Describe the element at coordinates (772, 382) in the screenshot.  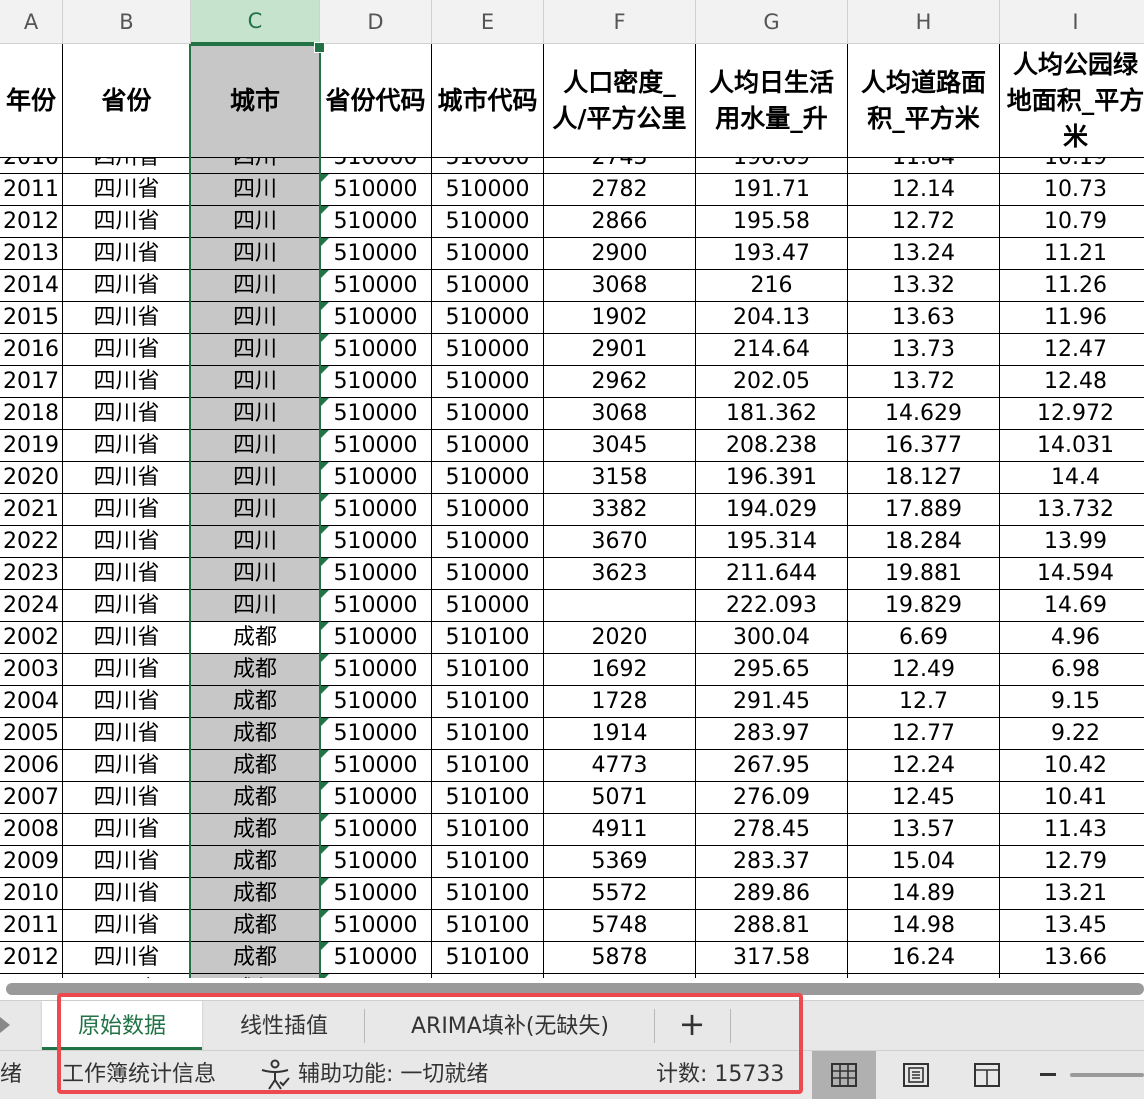
I see `table-cell: 202.05` at that location.